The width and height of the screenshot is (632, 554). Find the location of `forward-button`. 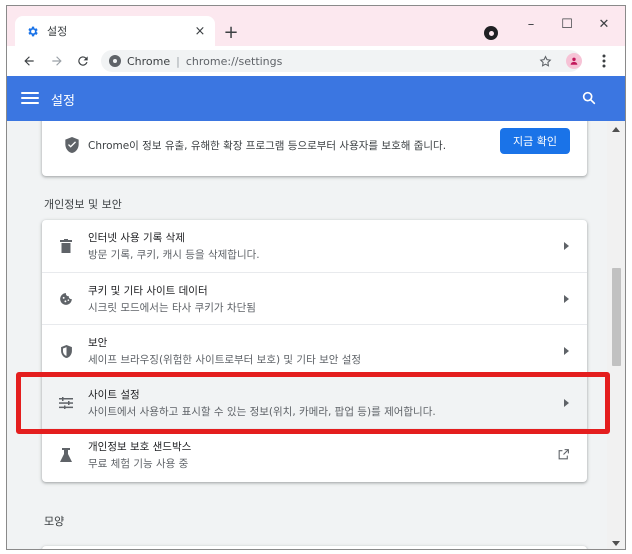

forward-button is located at coordinates (57, 61).